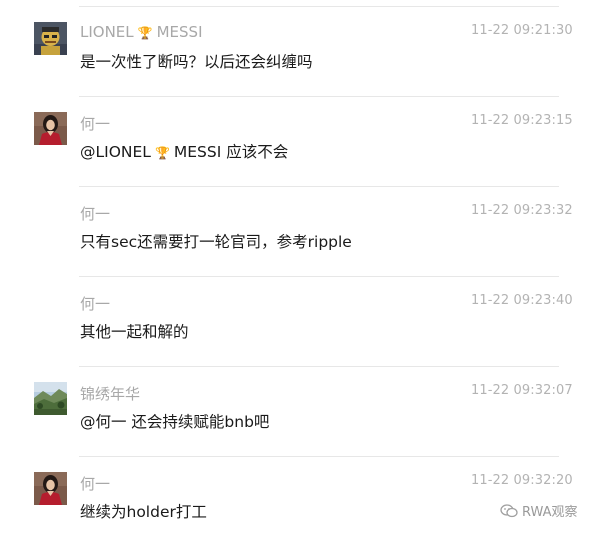 Image resolution: width=600 pixels, height=546 pixels. I want to click on comment-text: @LIONEL 🏆 MESSI 应该不会, so click(184, 151).